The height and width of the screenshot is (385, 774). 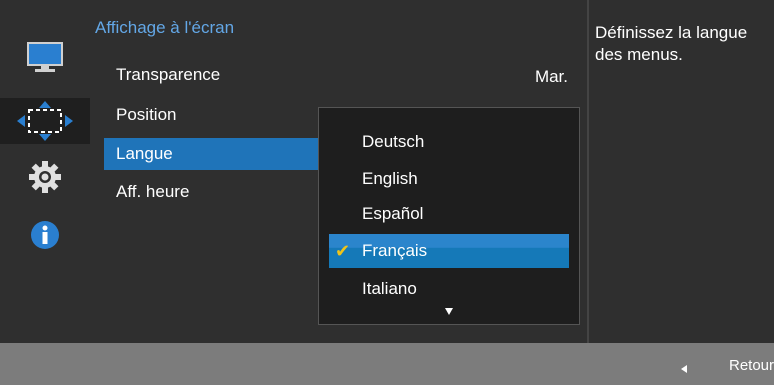 I want to click on gear-icon, so click(x=45, y=177).